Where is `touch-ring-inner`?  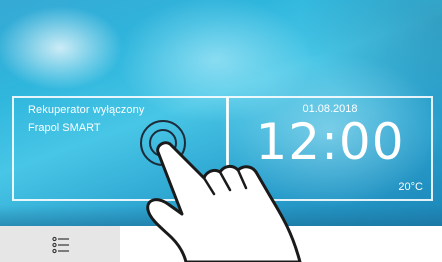
touch-ring-inner is located at coordinates (163, 143).